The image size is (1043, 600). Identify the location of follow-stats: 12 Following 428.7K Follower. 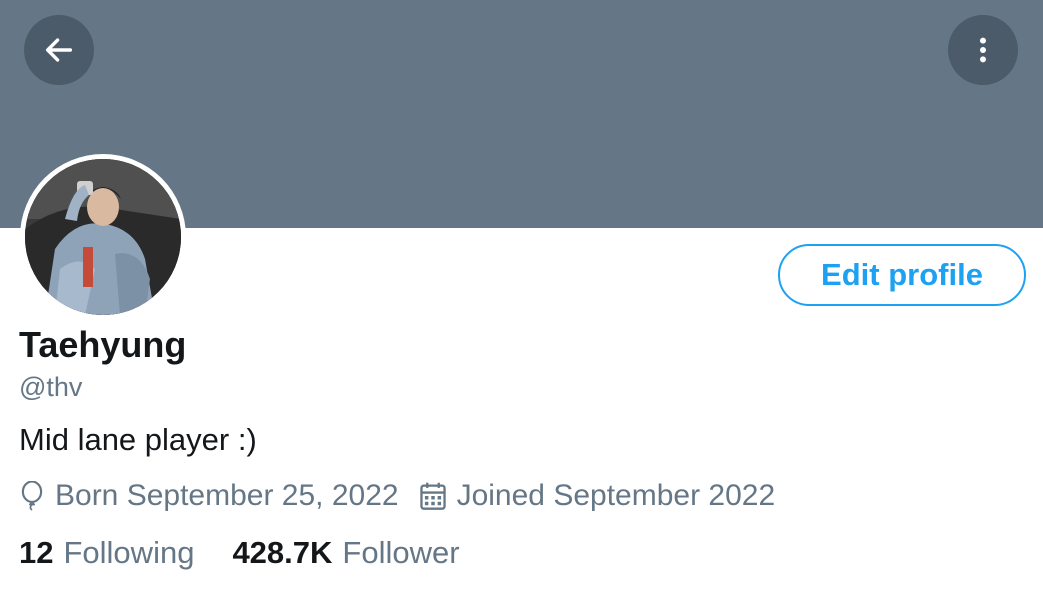
(239, 553).